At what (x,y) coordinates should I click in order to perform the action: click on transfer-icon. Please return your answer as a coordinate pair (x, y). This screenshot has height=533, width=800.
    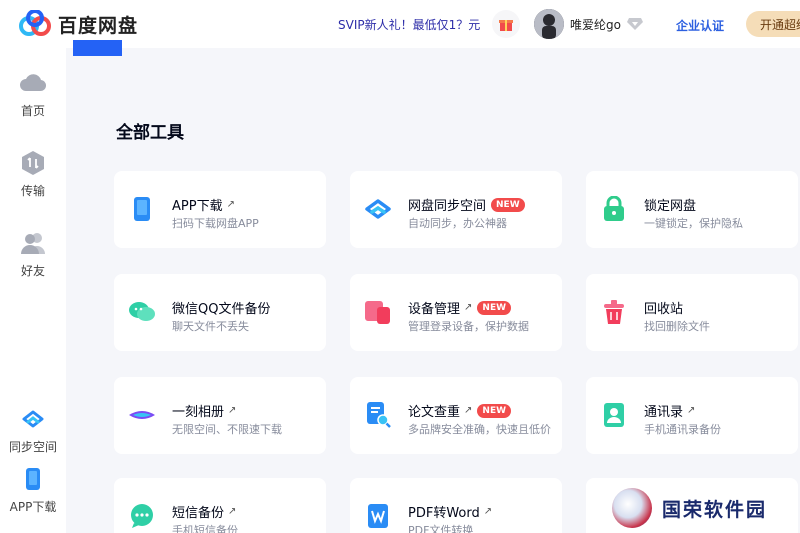
    Looking at the image, I should click on (33, 163).